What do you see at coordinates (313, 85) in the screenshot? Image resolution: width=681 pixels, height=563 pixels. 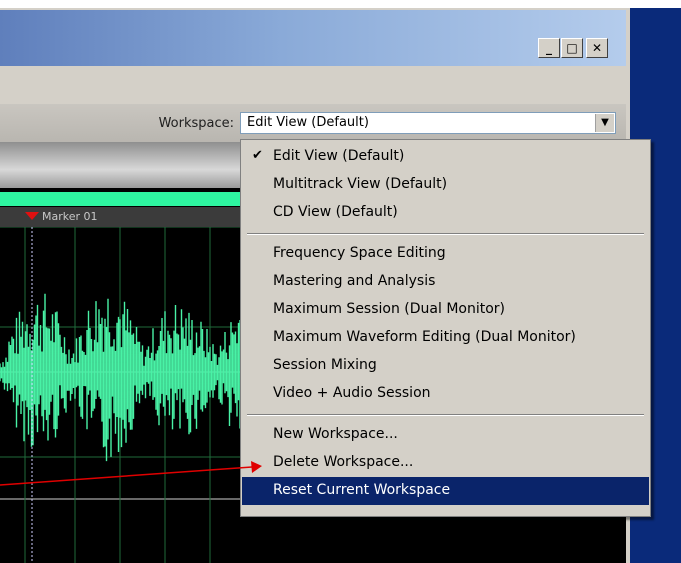 I see `menu-bar` at bounding box center [313, 85].